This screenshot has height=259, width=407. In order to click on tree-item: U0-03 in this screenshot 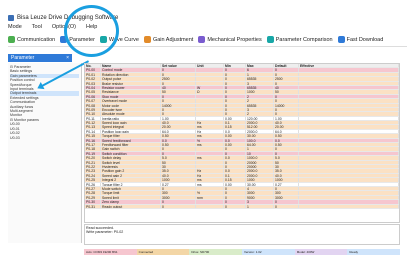, I will do `click(44, 138)`.